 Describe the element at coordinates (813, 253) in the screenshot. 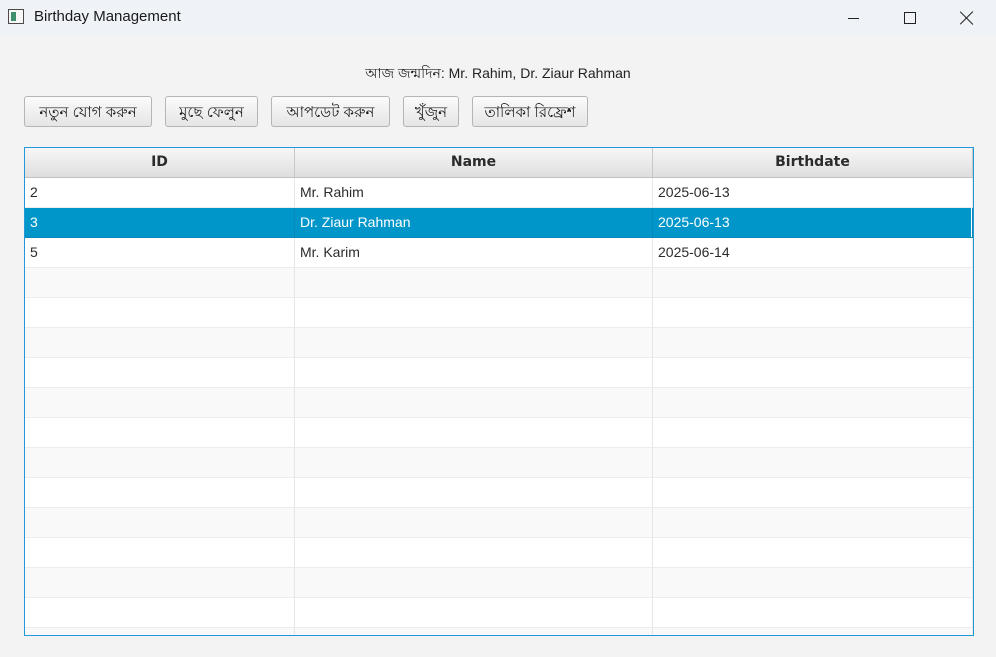

I see `cell-birthdate: 2025-06-14` at that location.